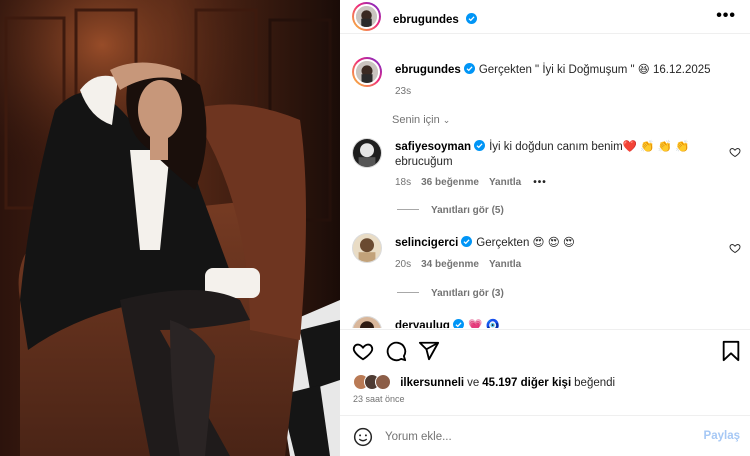  I want to click on more-icon: •••, so click(726, 16).